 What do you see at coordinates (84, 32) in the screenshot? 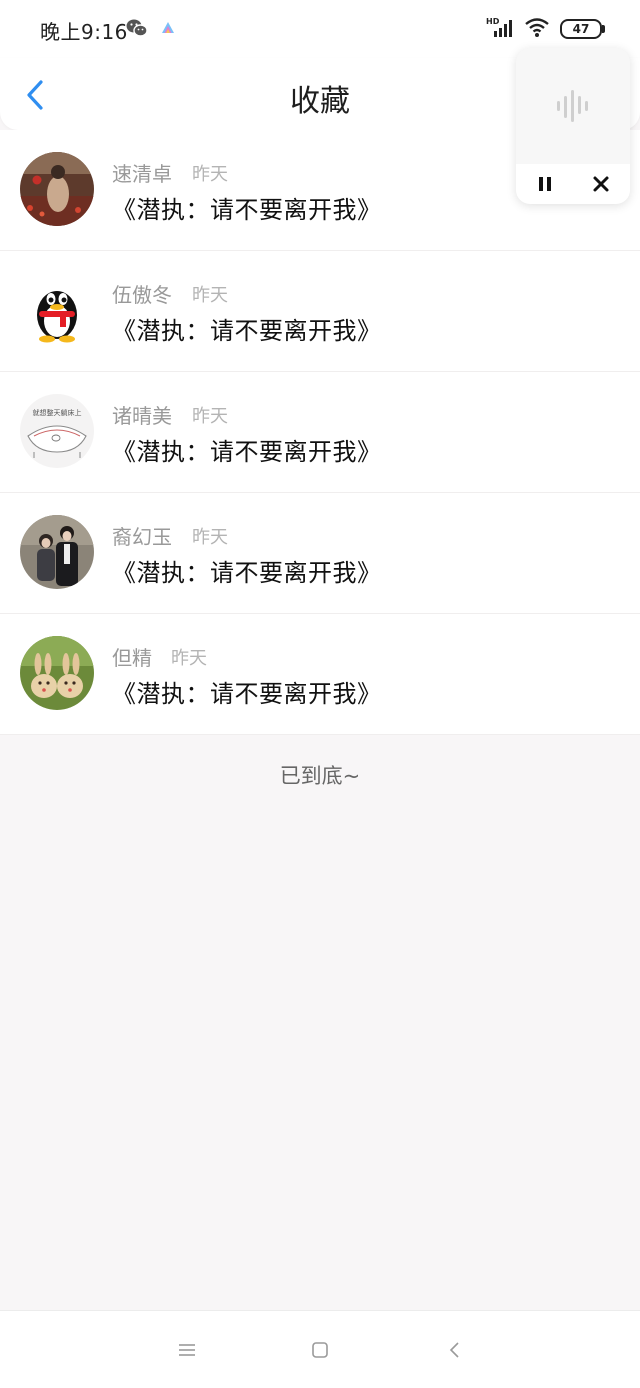
I see `status-time: 晚上9:16` at bounding box center [84, 32].